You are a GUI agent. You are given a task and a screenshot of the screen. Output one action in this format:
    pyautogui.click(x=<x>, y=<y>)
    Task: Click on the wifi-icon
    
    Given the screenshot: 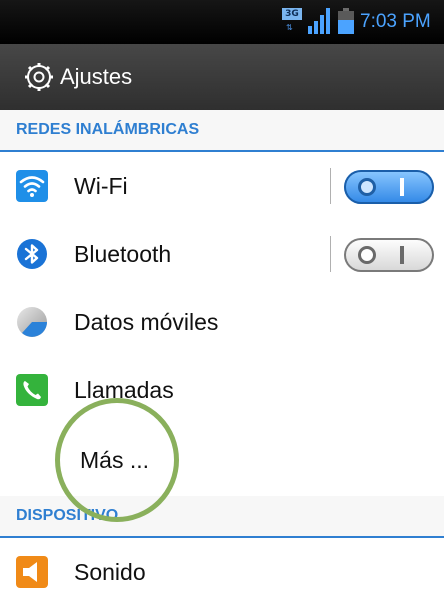 What is the action you would take?
    pyautogui.click(x=32, y=186)
    